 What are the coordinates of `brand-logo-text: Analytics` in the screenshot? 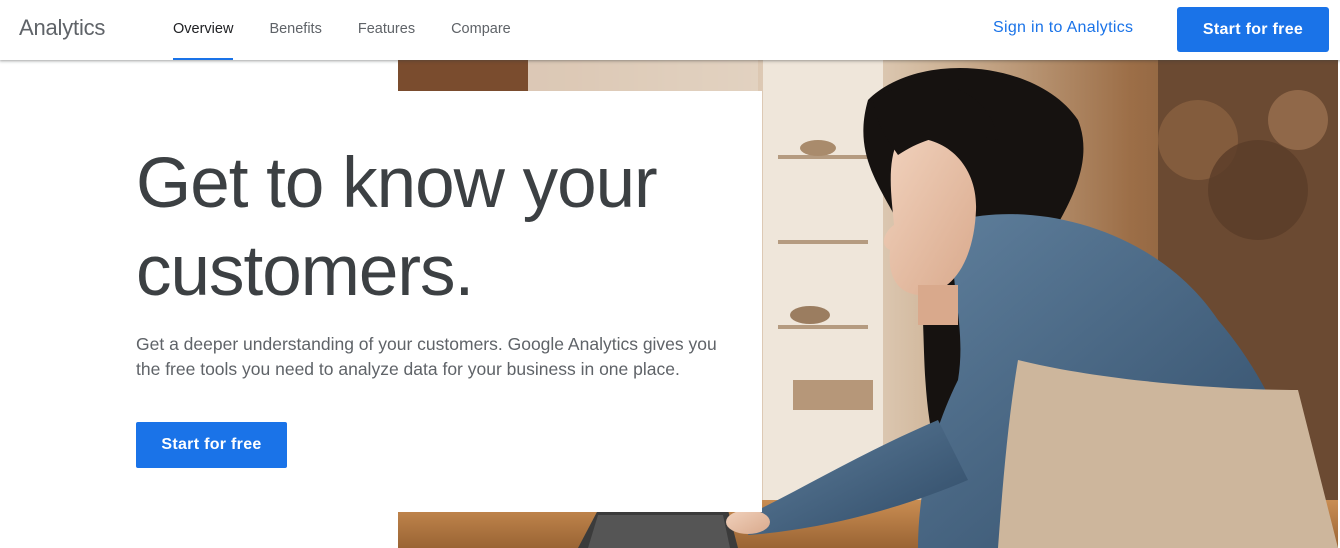 It's located at (62, 28).